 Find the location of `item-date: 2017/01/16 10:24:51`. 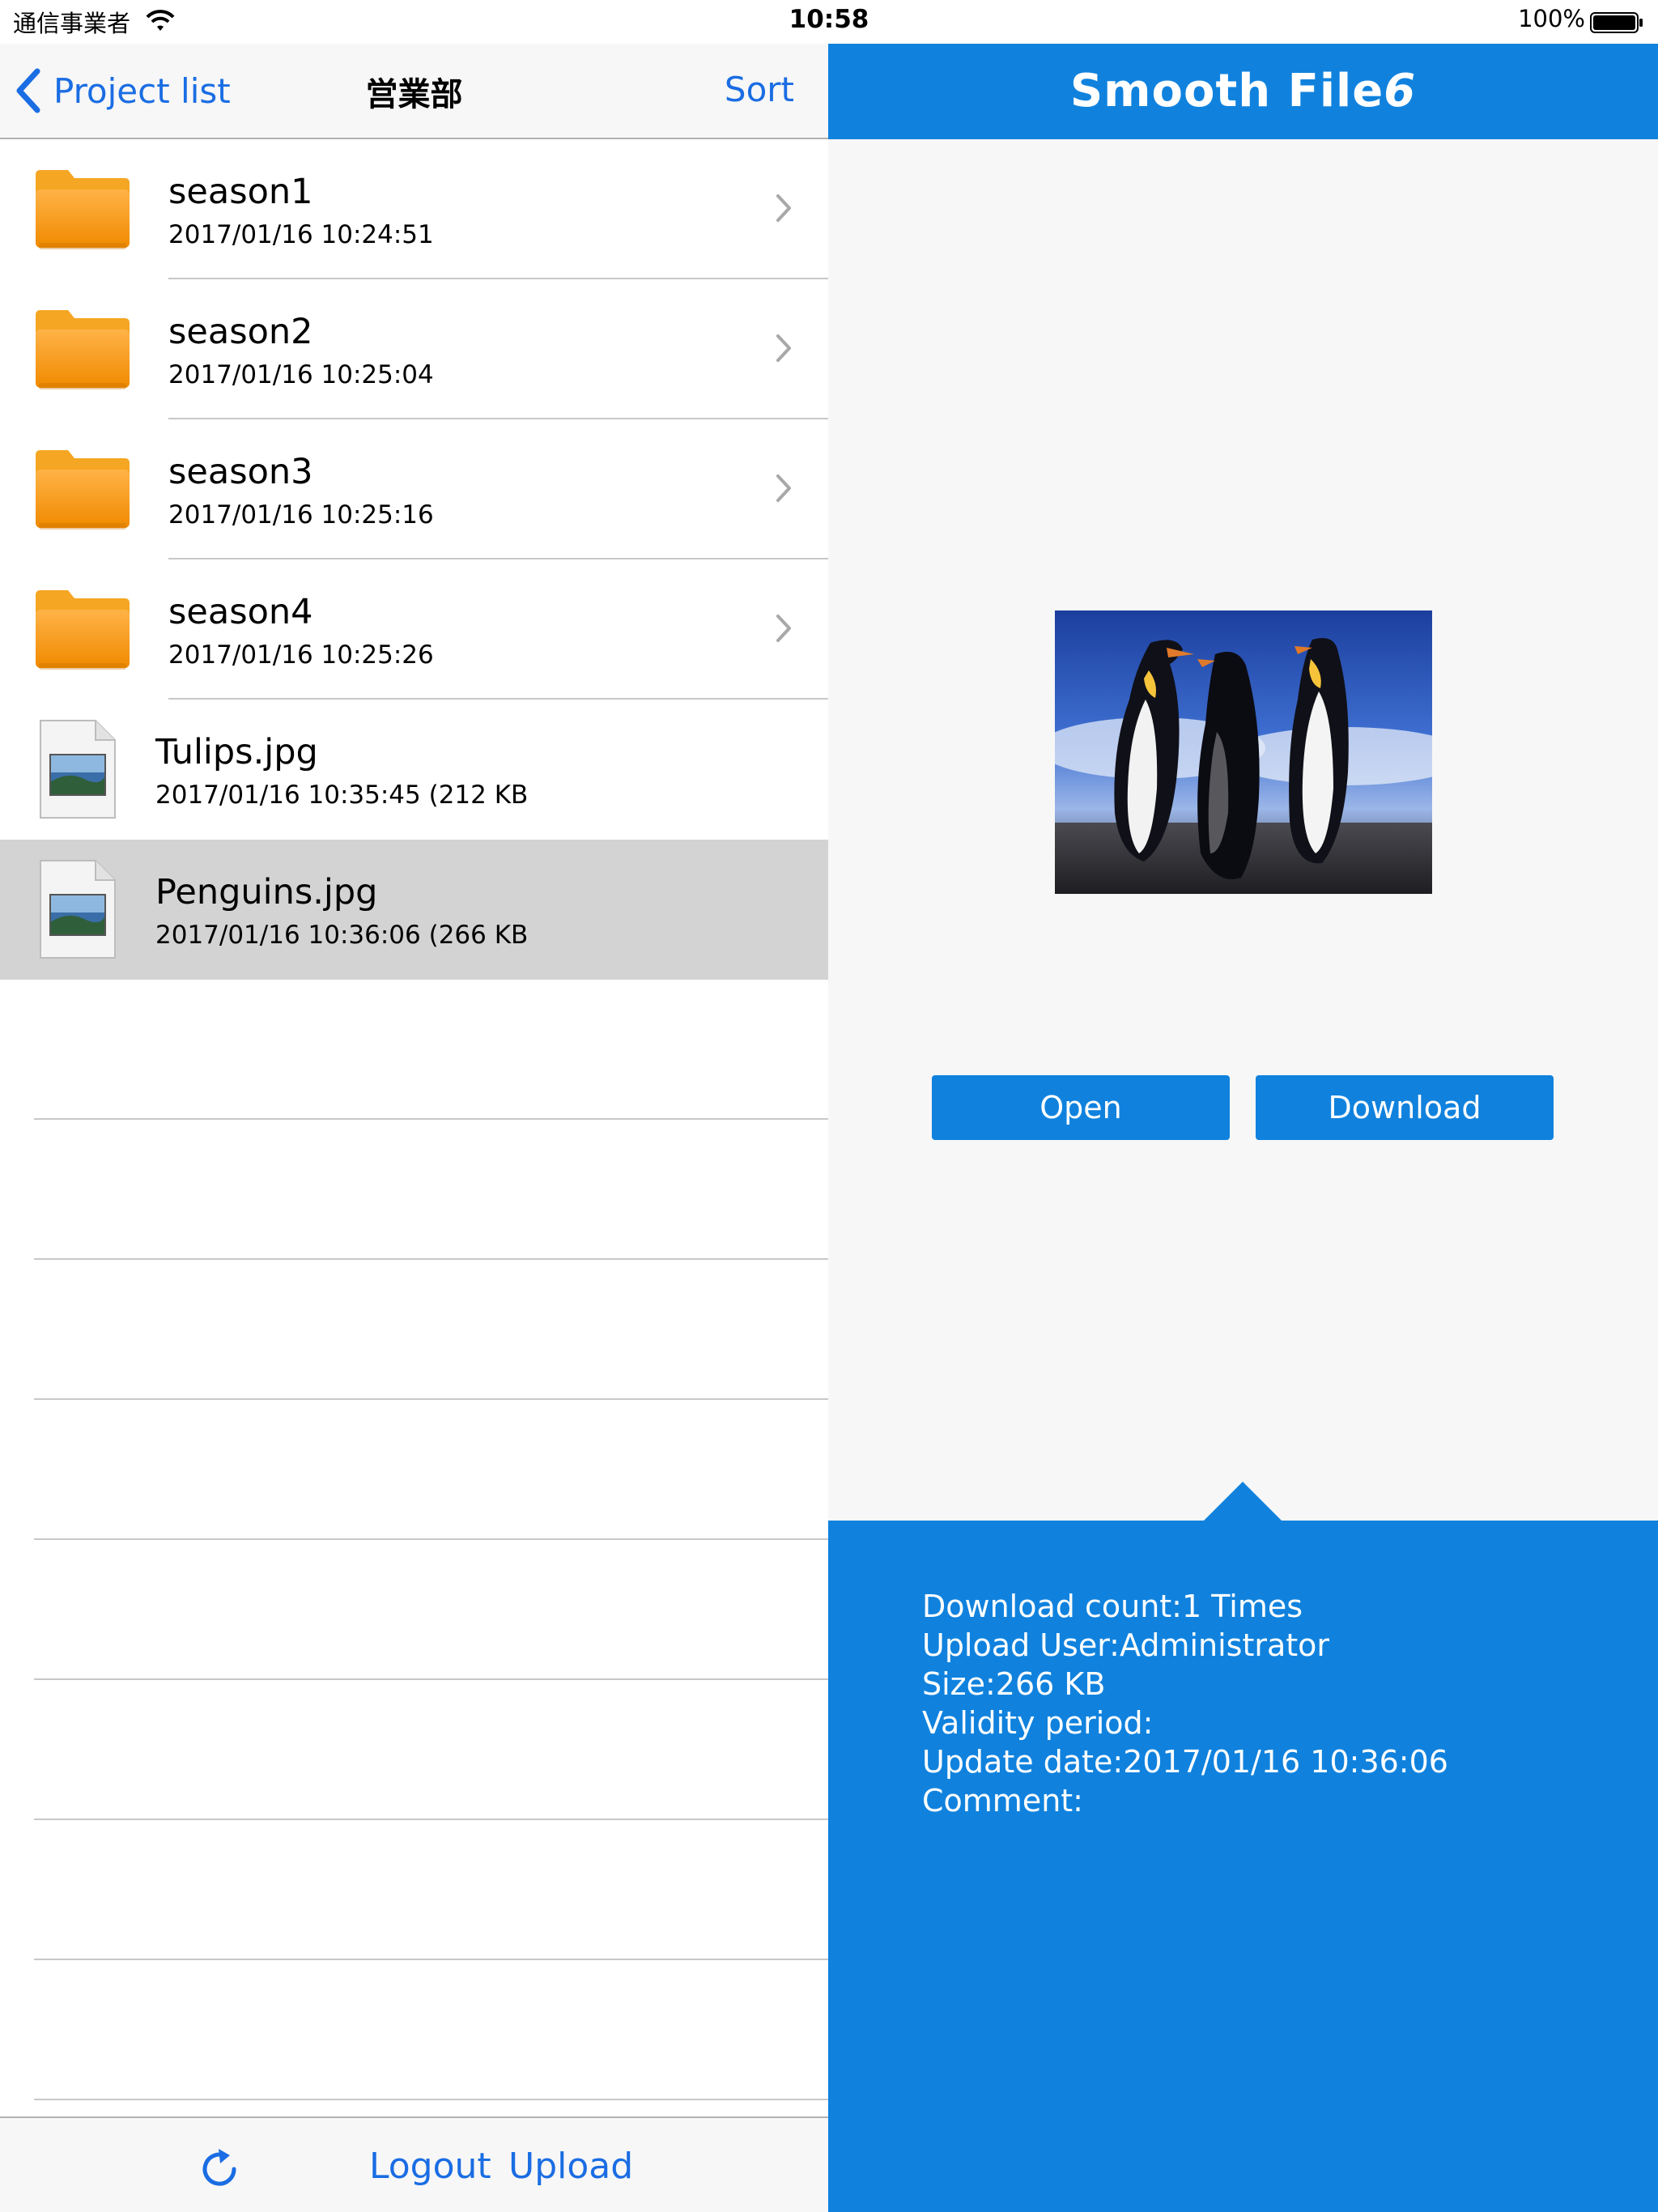

item-date: 2017/01/16 10:24:51 is located at coordinates (301, 234).